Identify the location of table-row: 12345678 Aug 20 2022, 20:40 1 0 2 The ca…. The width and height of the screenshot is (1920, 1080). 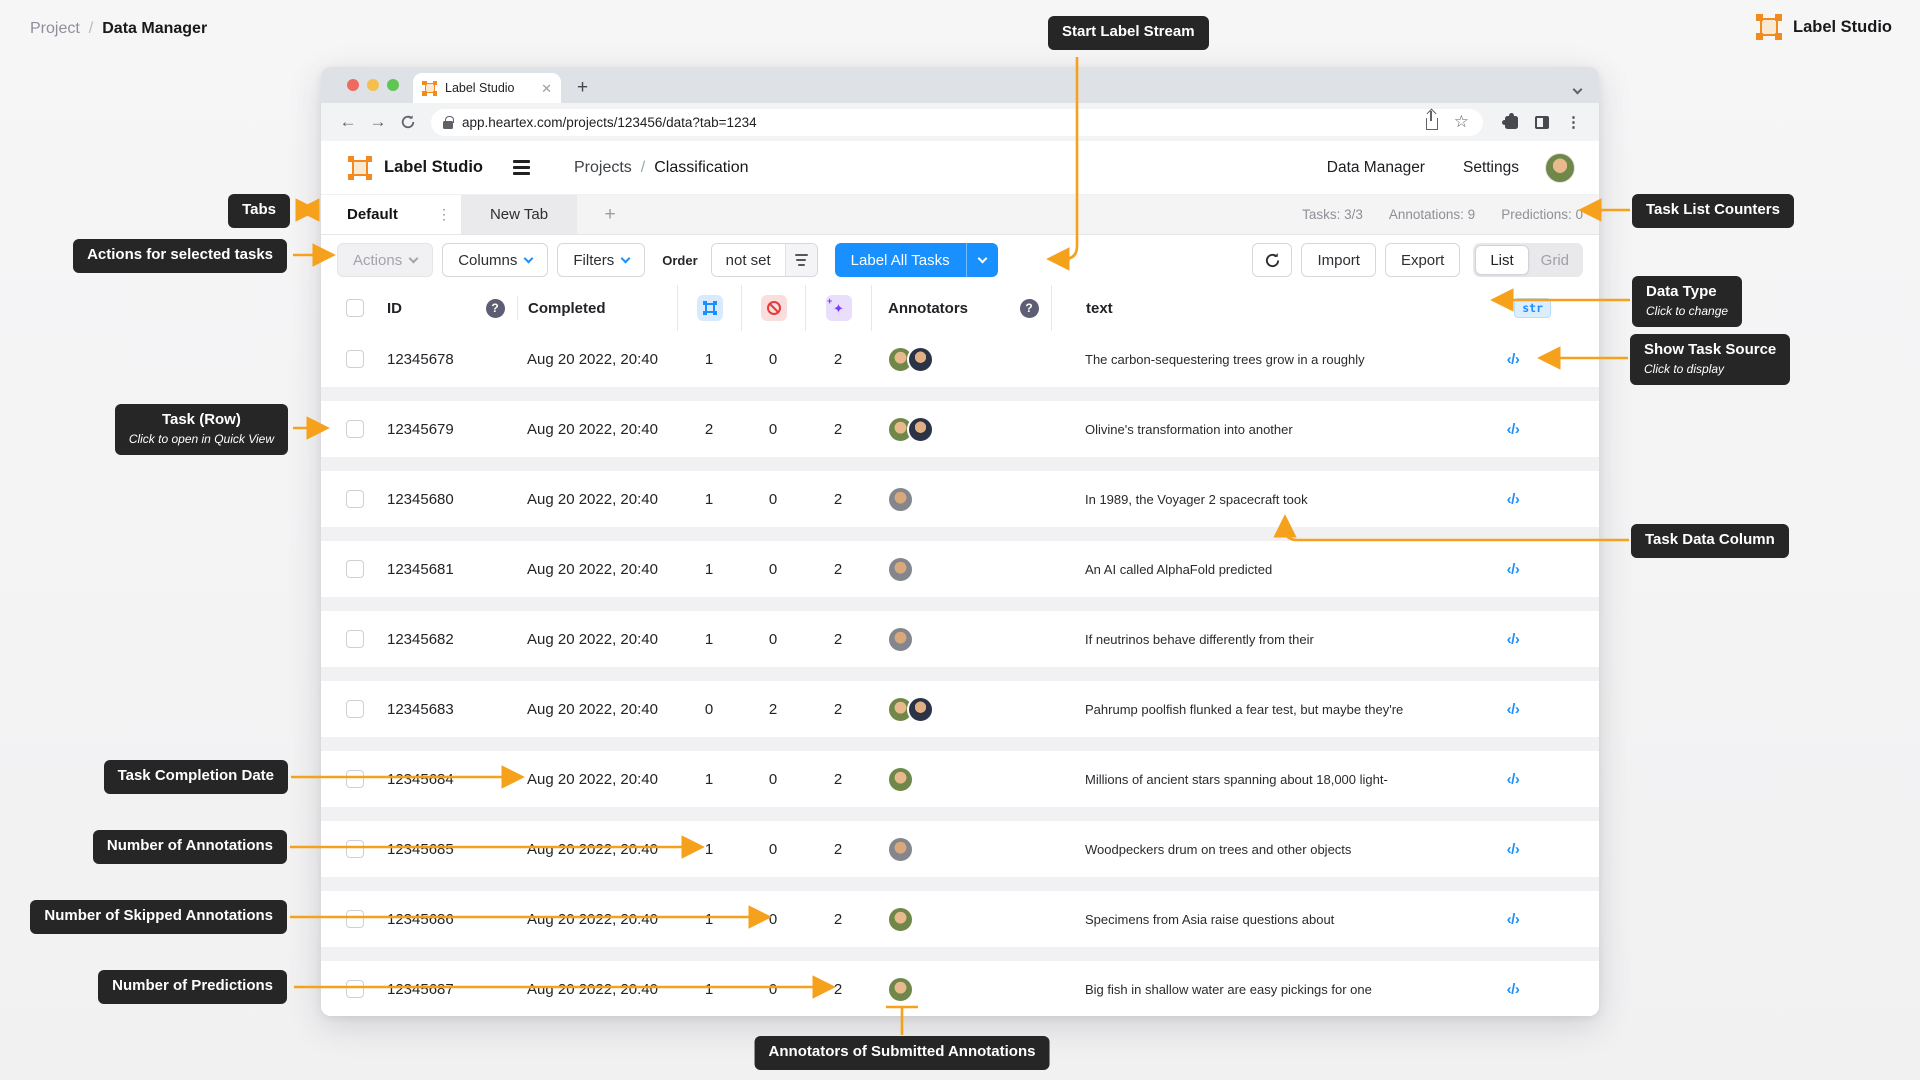
(960, 359).